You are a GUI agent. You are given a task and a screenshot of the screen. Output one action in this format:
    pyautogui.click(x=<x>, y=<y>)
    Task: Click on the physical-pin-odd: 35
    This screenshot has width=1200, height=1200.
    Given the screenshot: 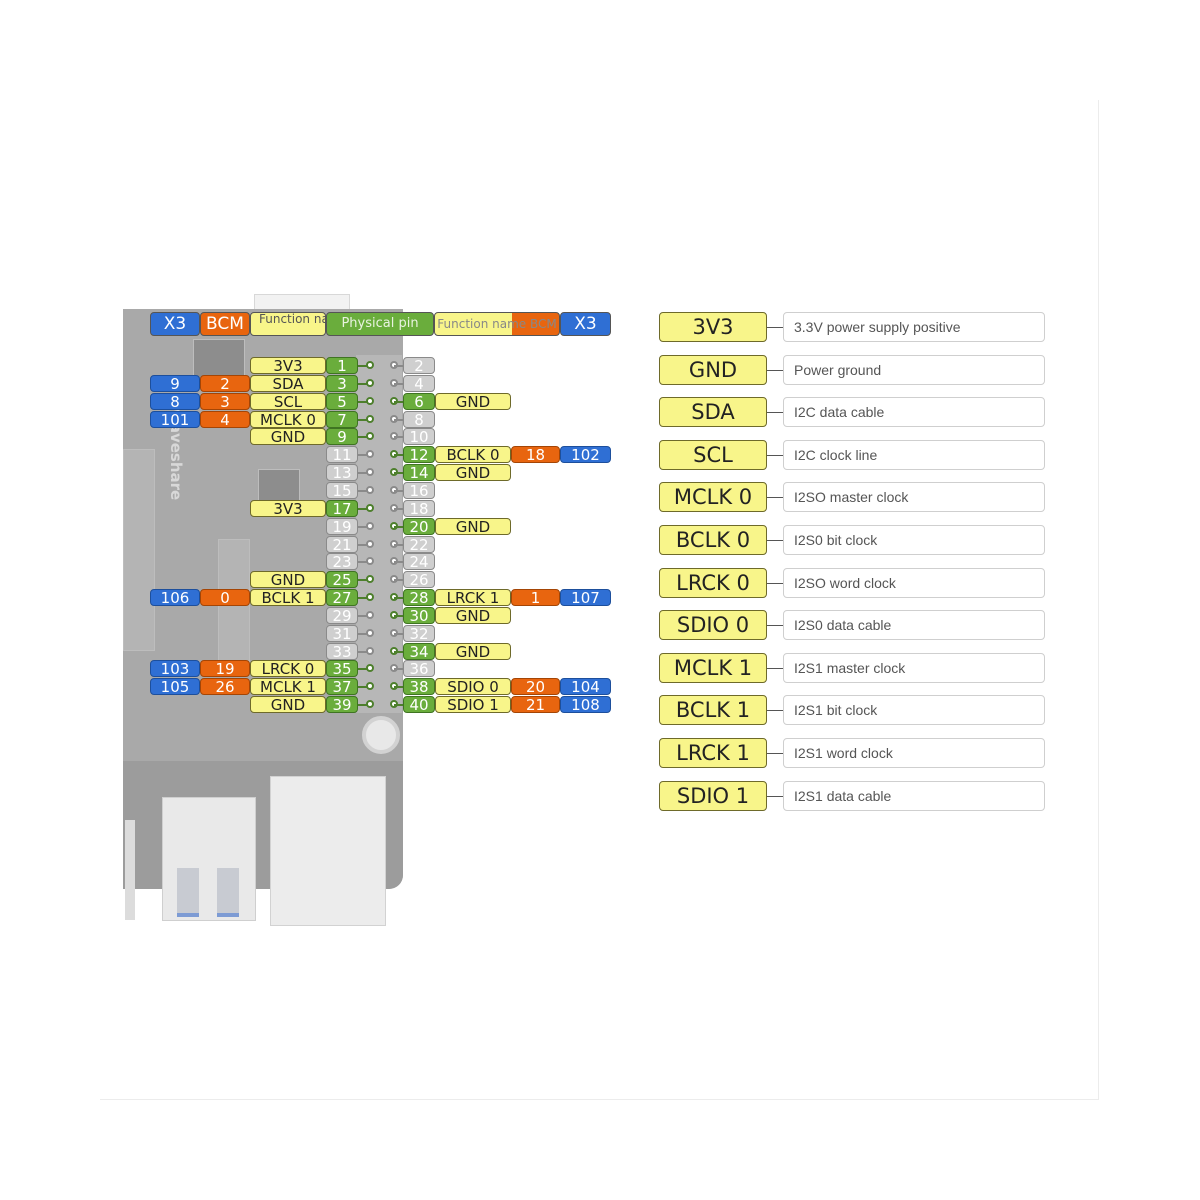 What is the action you would take?
    pyautogui.click(x=342, y=668)
    